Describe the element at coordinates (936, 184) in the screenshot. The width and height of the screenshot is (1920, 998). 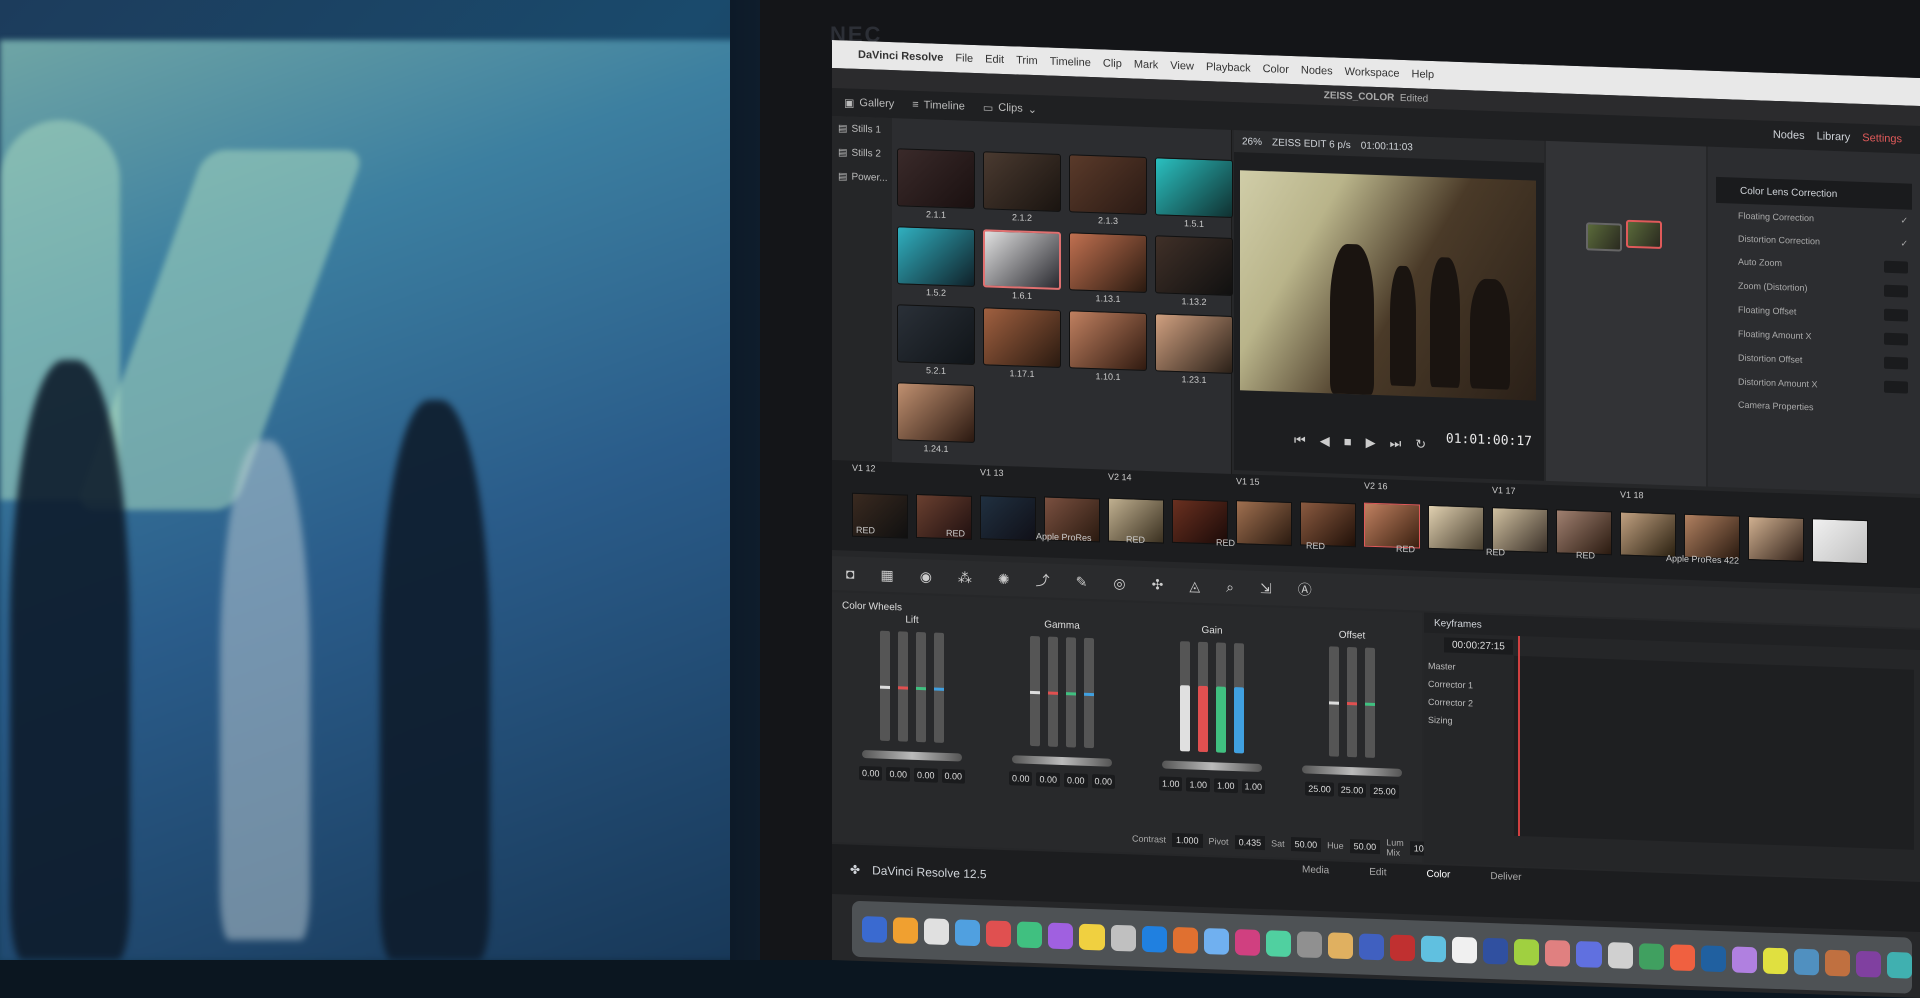
I see `gallery-still: 2.1.1` at that location.